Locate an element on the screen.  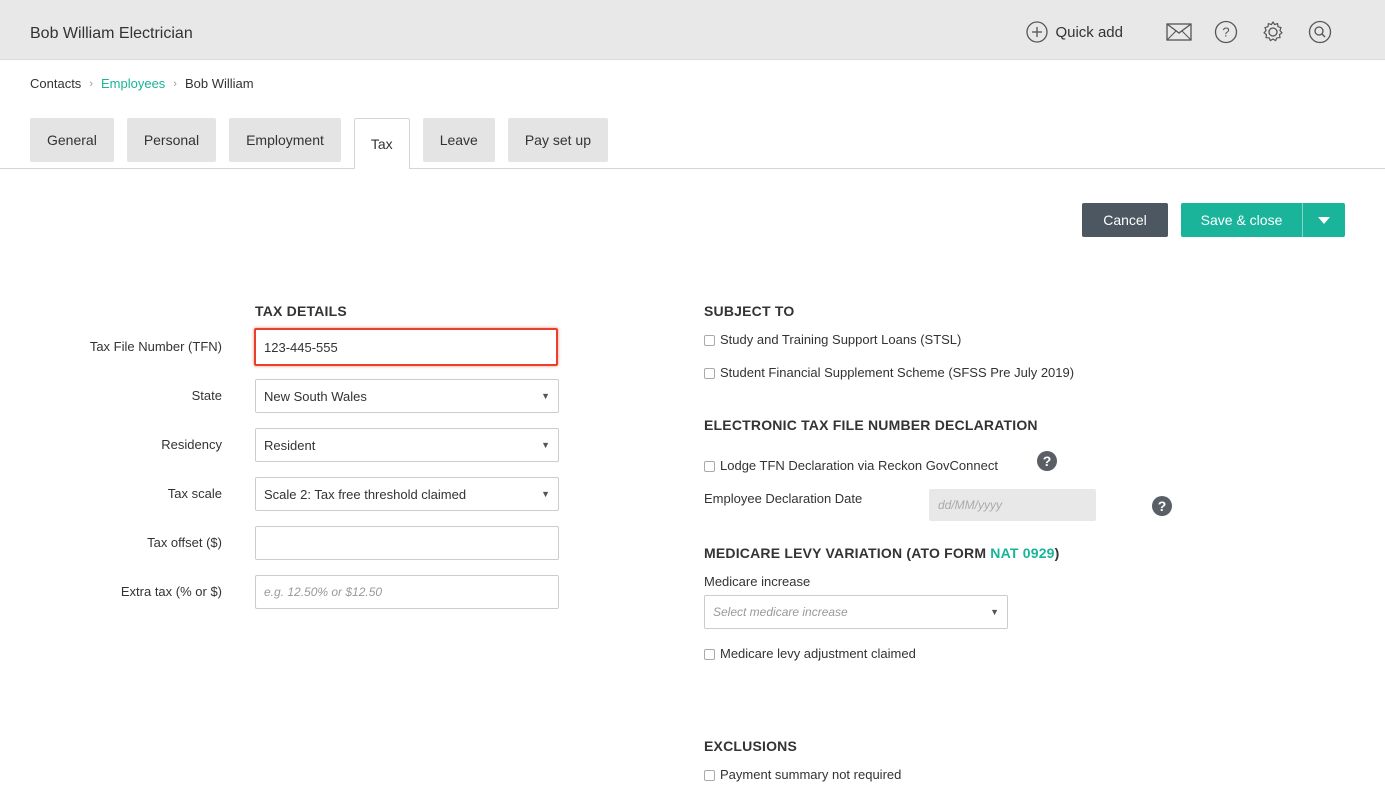
payment-summary-label: Payment summary not required is located at coordinates (811, 774).